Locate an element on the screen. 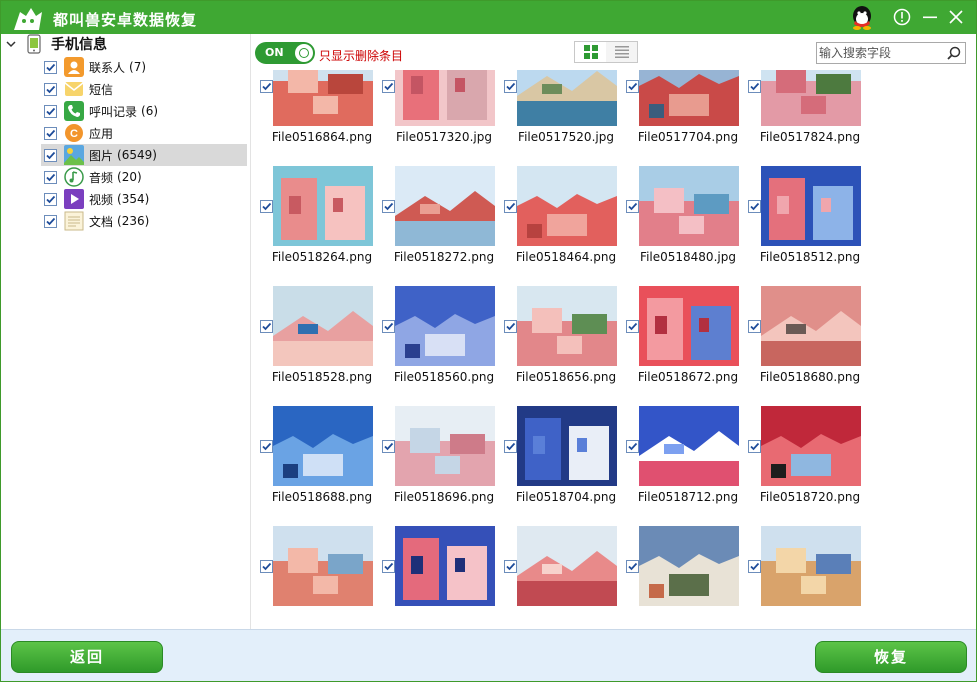  minimize-icon is located at coordinates (930, 17).